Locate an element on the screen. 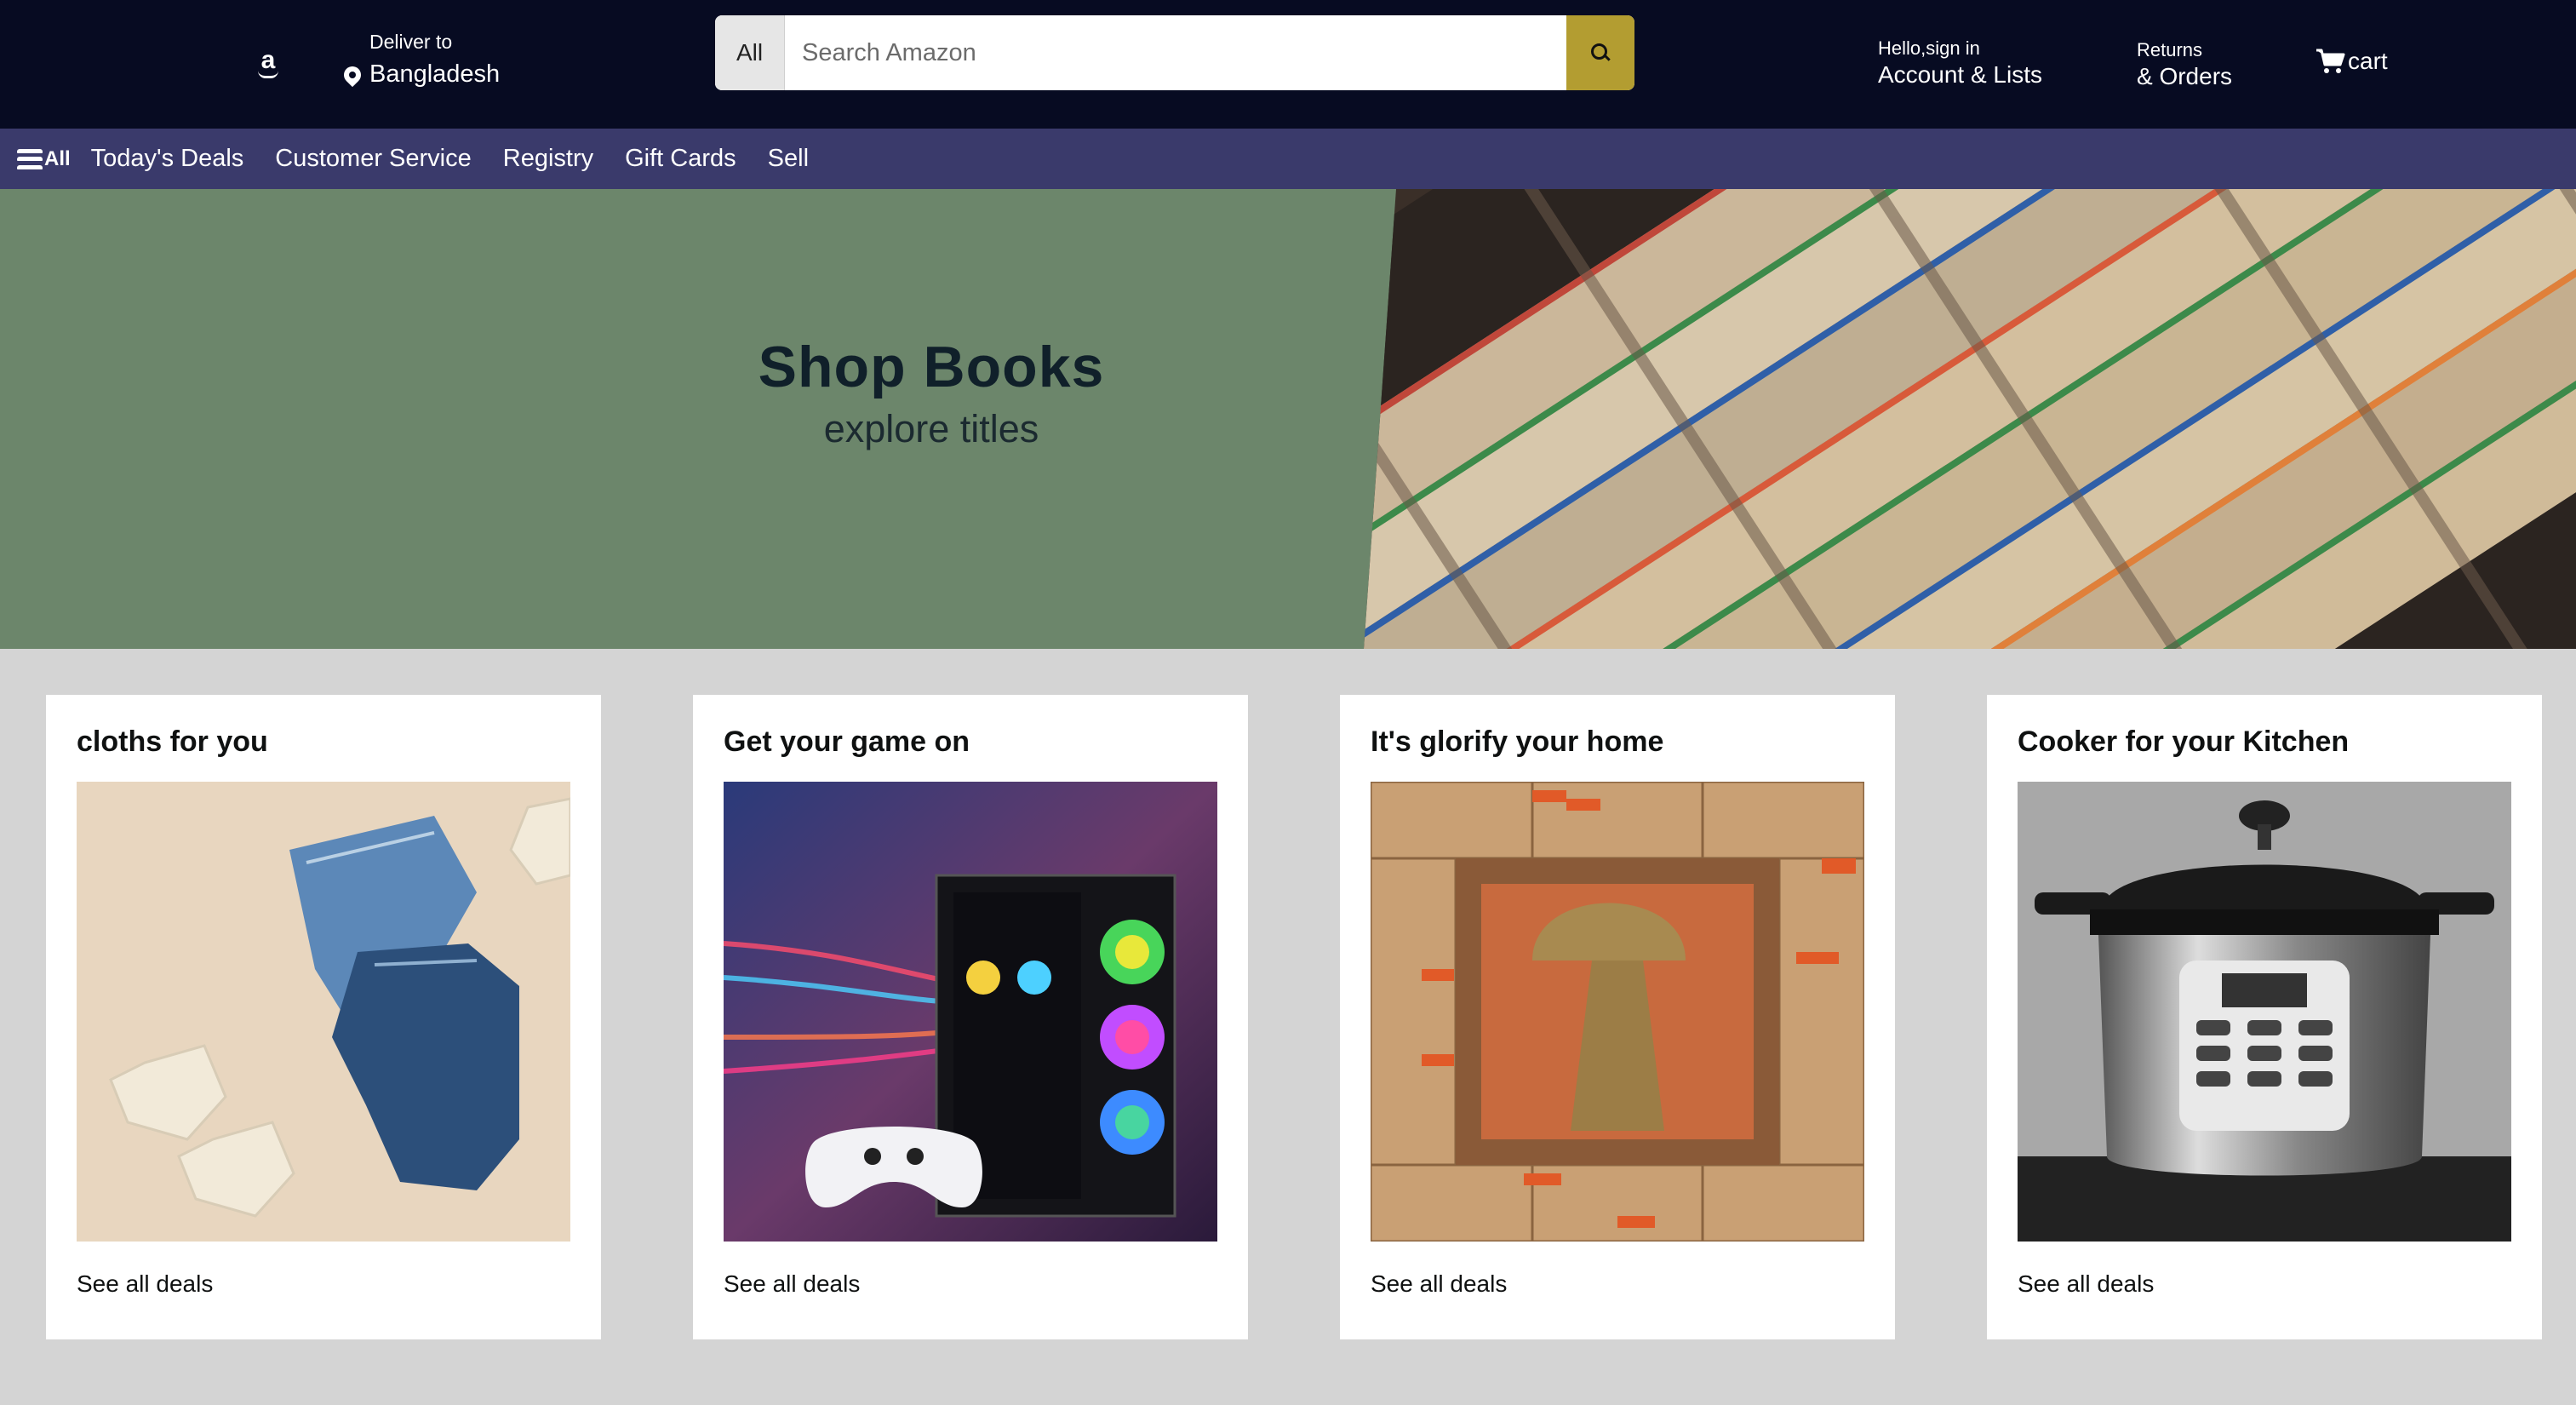 This screenshot has width=2576, height=1405. home-boxes-image is located at coordinates (1617, 1012).